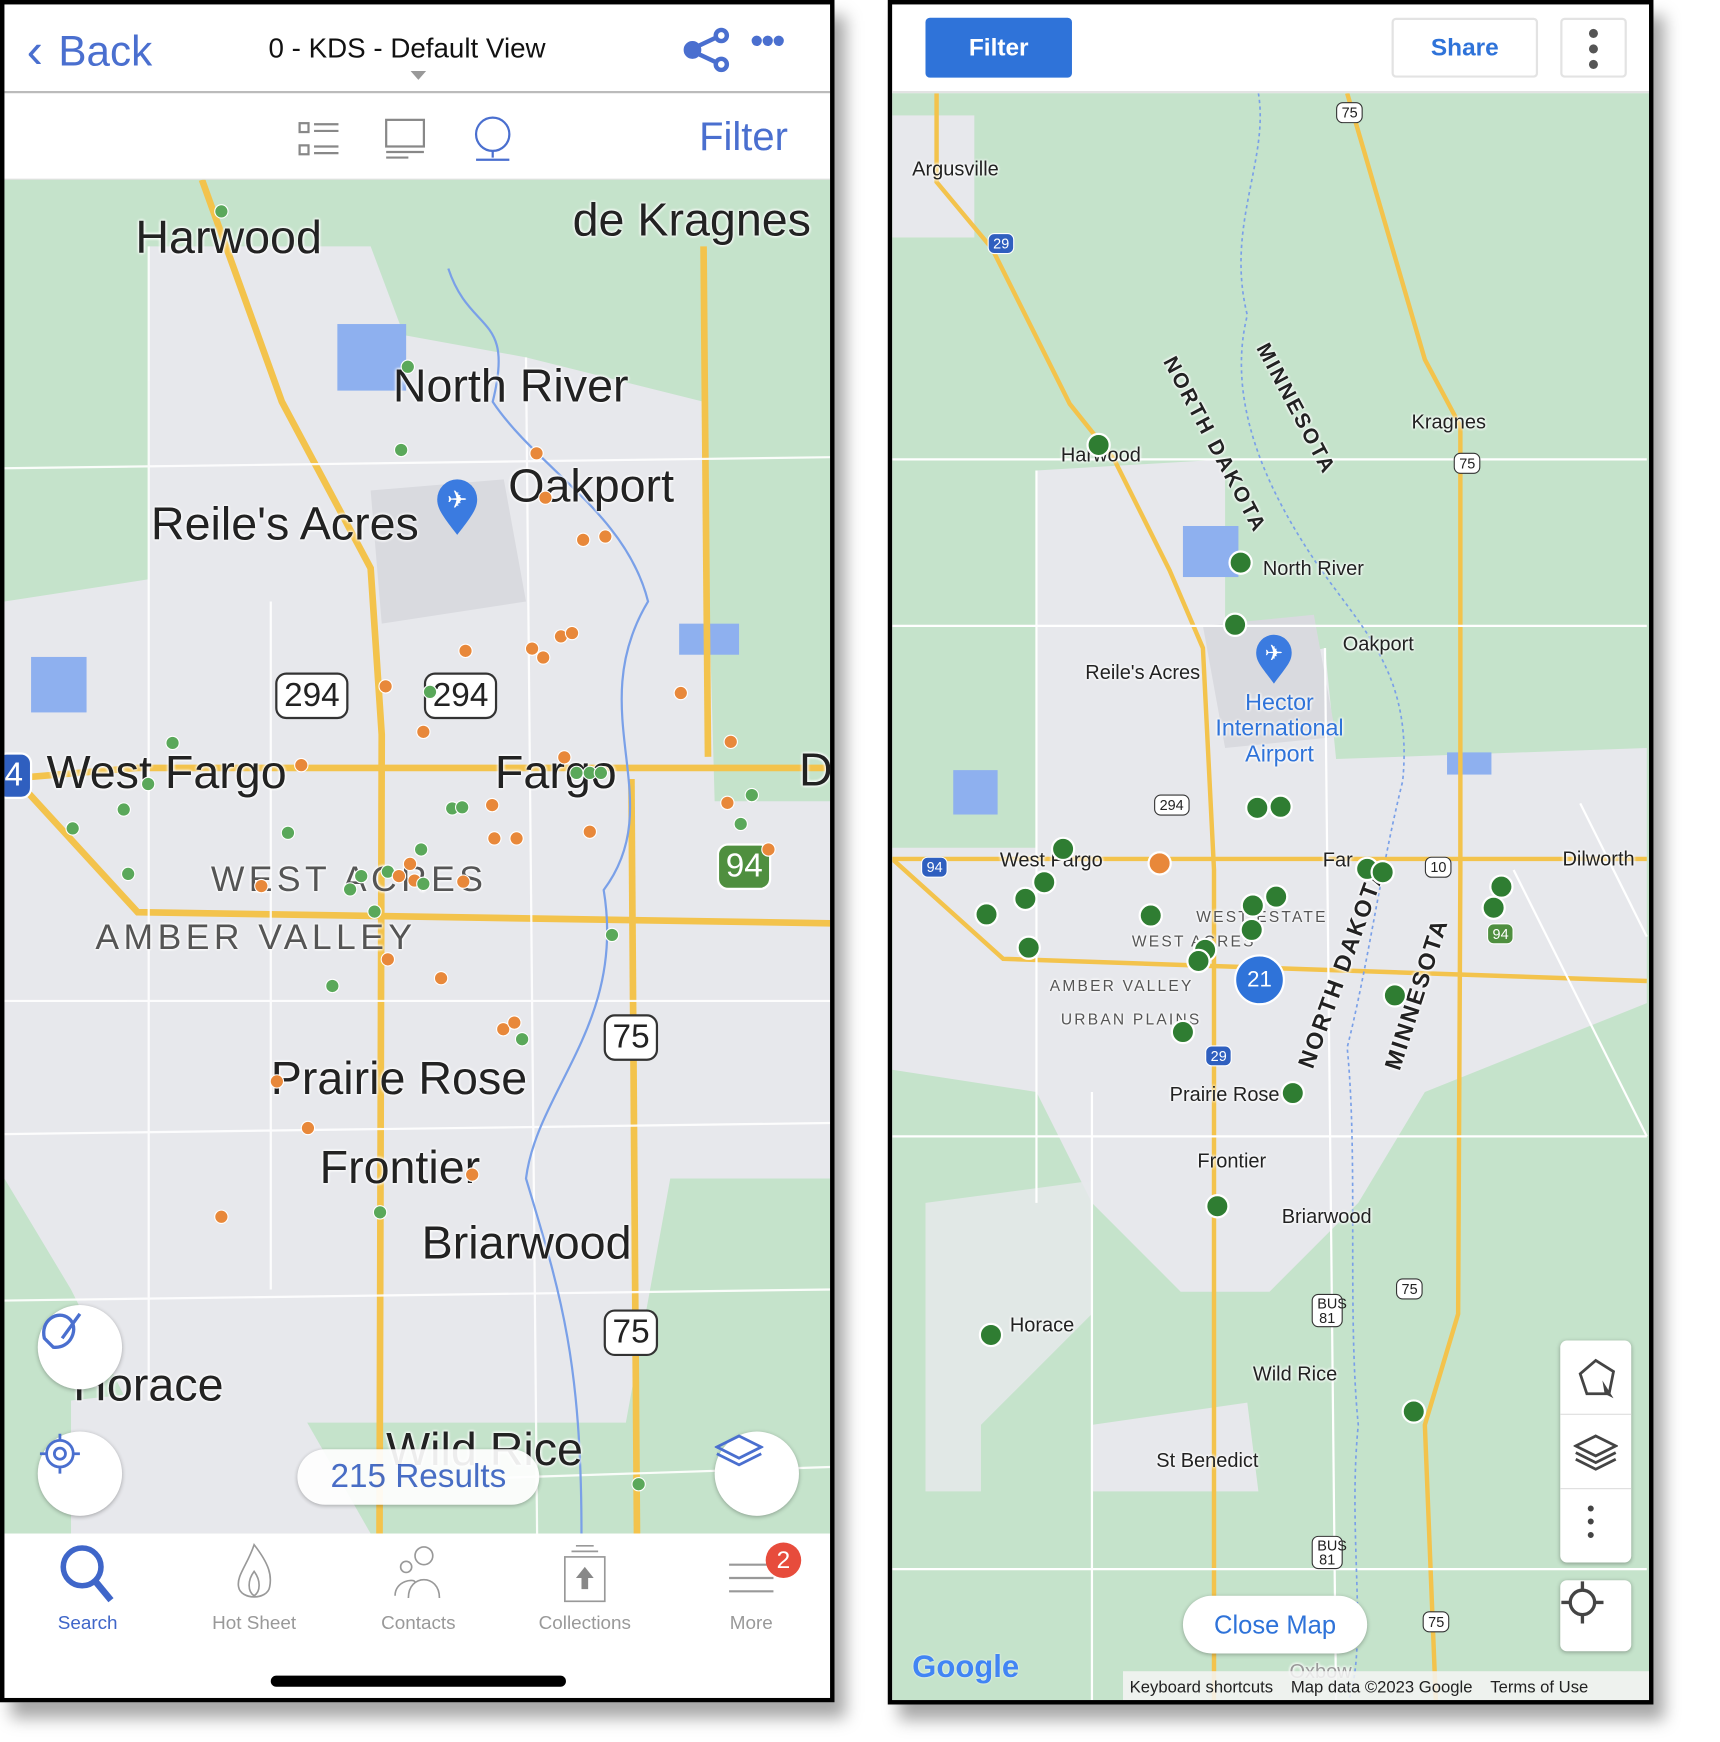 The width and height of the screenshot is (1720, 1742). What do you see at coordinates (708, 50) in the screenshot?
I see `share-icon` at bounding box center [708, 50].